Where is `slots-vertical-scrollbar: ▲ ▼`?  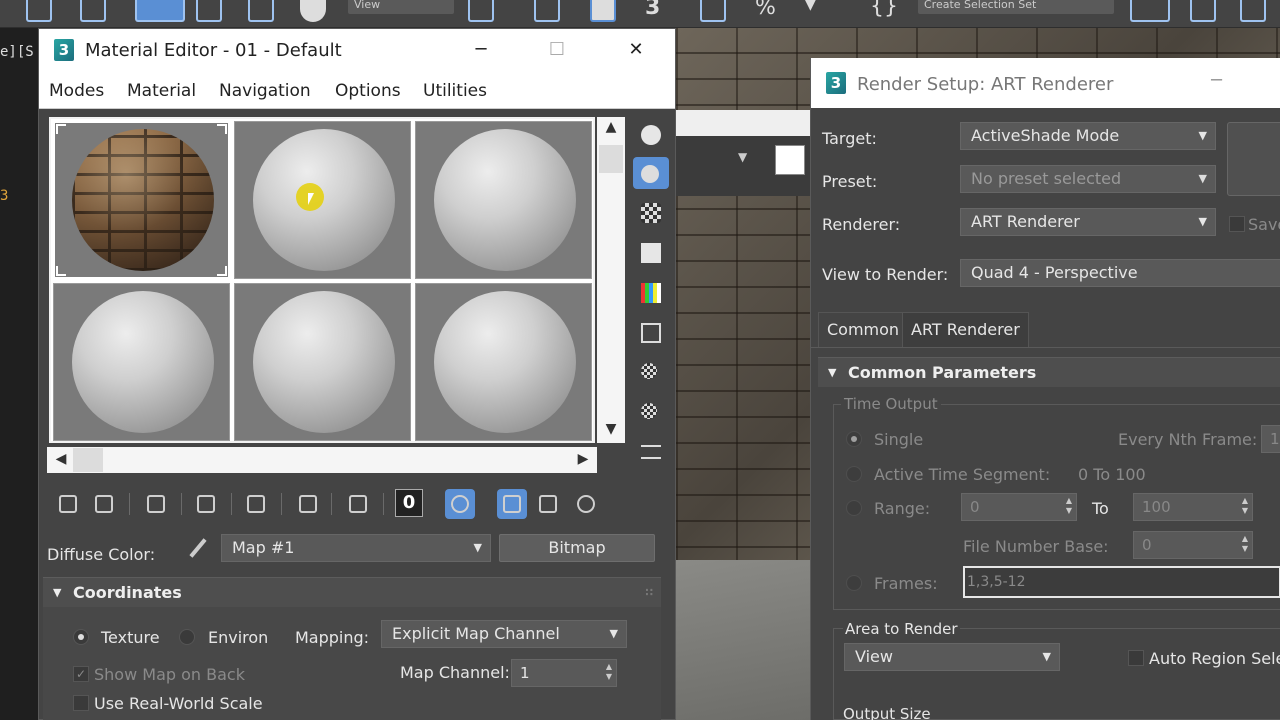
slots-vertical-scrollbar: ▲ ▼ is located at coordinates (611, 280).